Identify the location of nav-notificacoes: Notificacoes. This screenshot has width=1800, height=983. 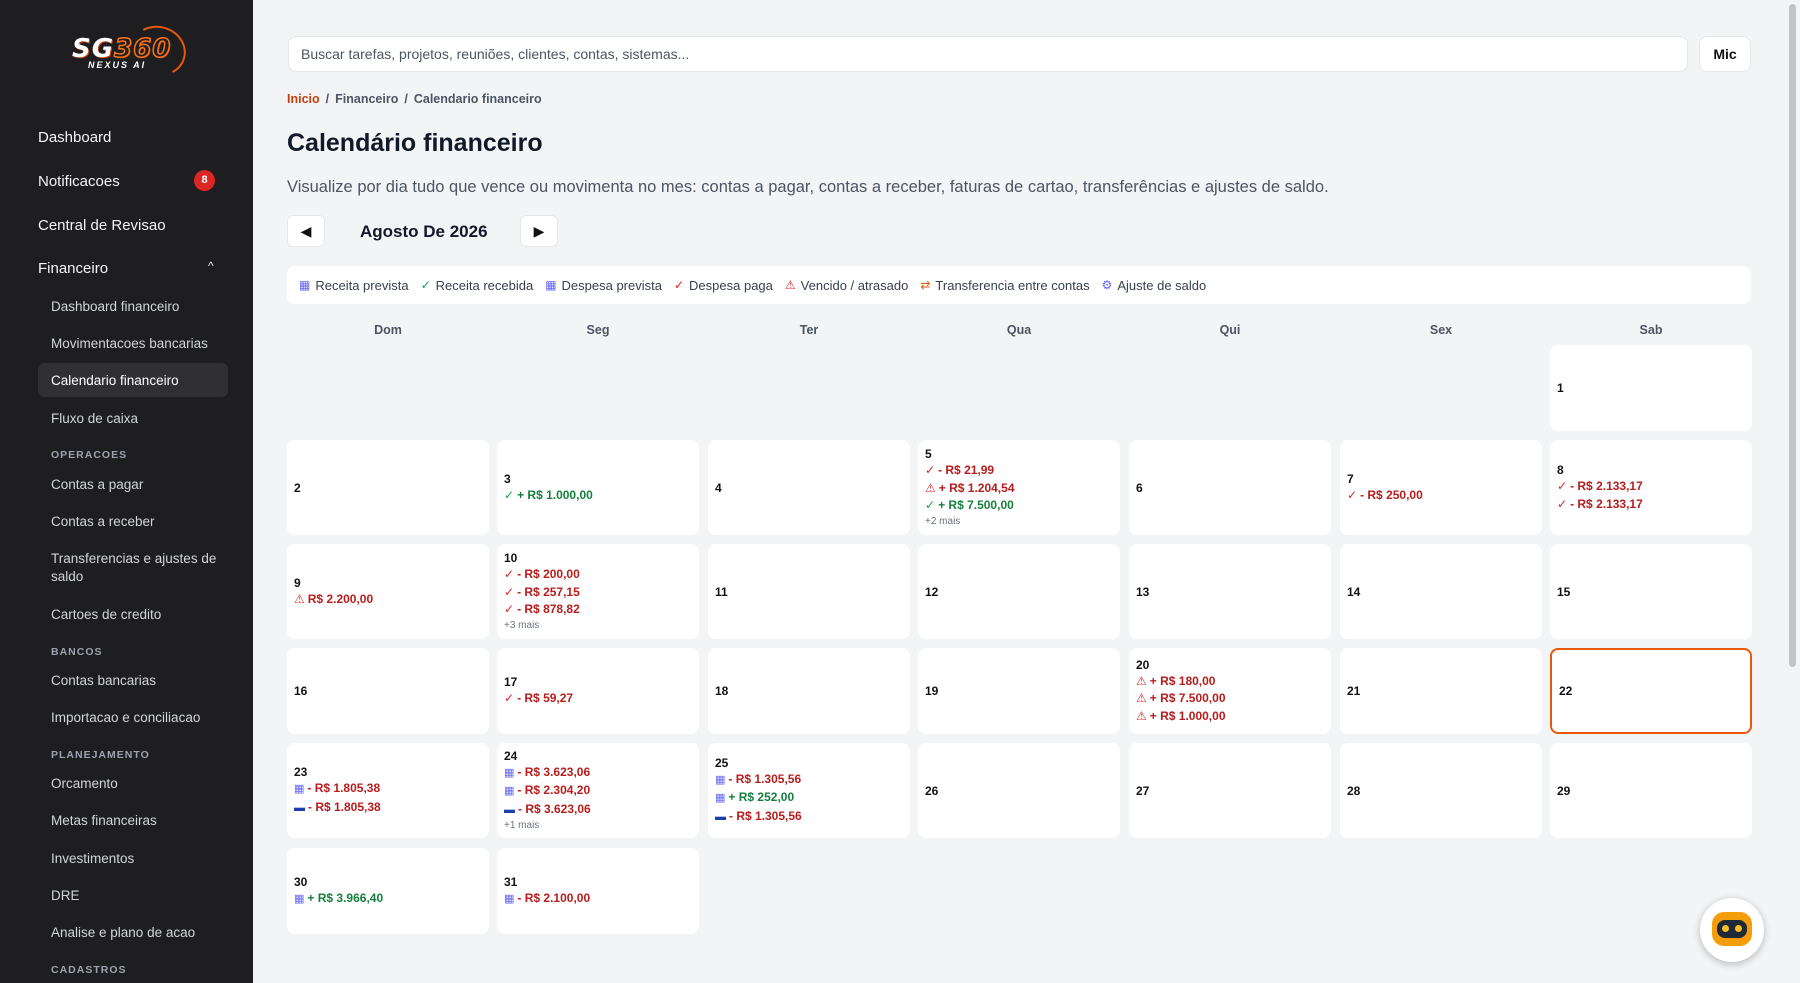
(79, 181).